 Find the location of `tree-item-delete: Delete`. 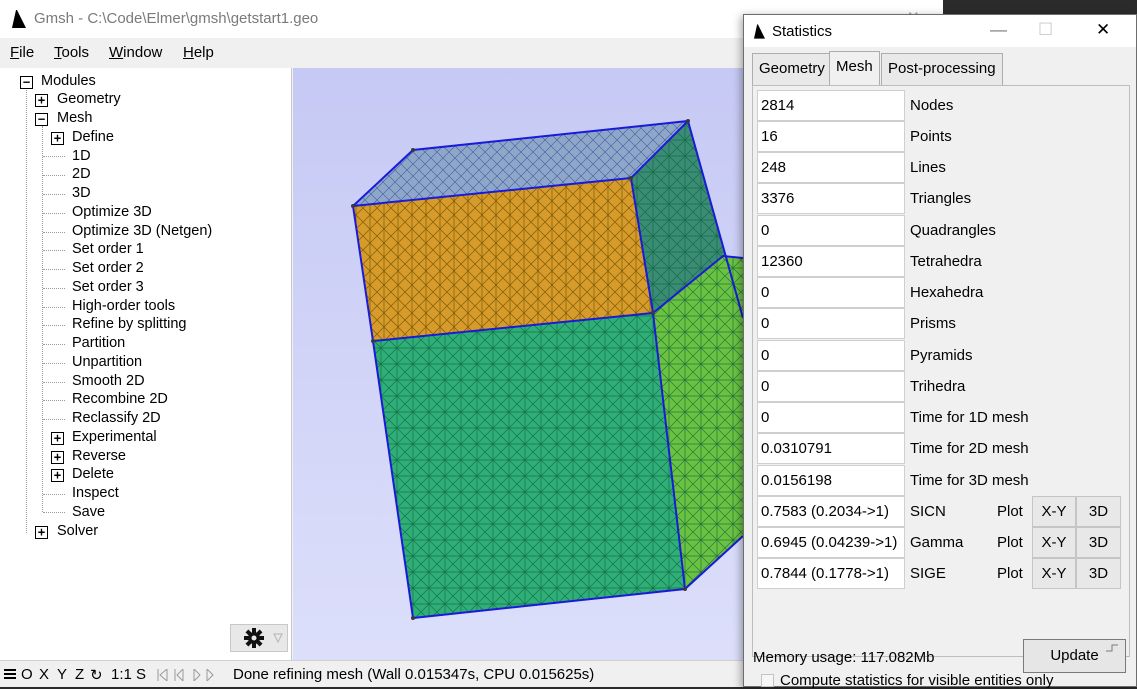

tree-item-delete: Delete is located at coordinates (93, 474).